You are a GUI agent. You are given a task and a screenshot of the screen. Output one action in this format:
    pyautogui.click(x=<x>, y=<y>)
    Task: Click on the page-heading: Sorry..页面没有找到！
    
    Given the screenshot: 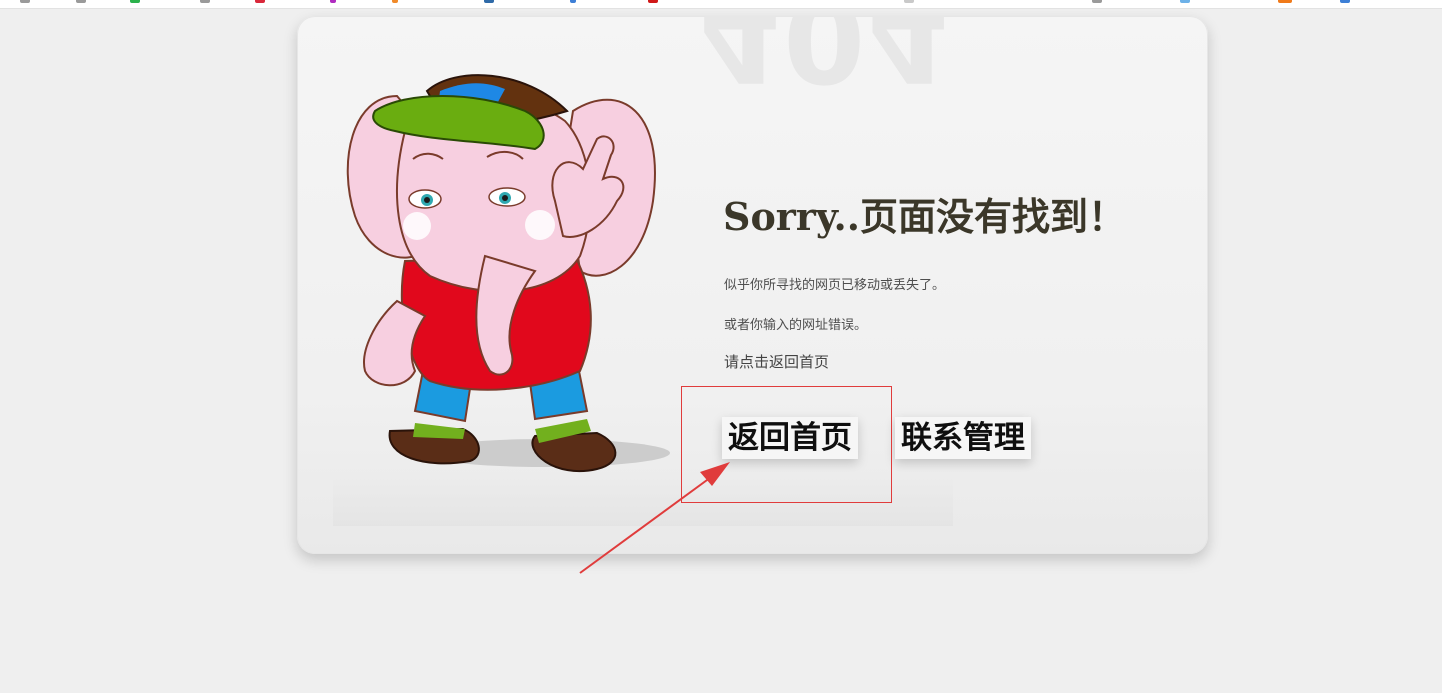 What is the action you would take?
    pyautogui.click(x=925, y=216)
    